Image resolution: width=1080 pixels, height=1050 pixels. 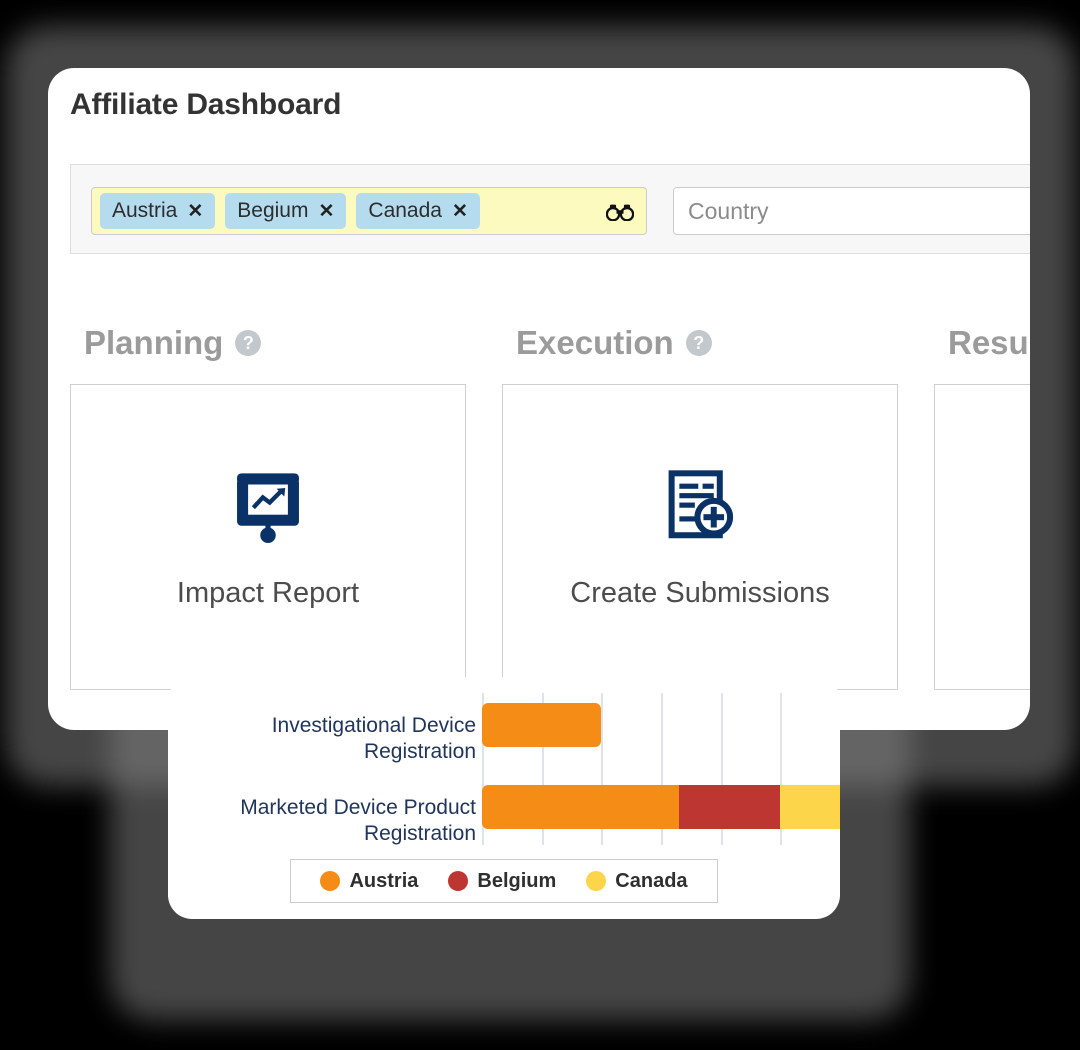 I want to click on section-execution: Execution ? Create Submissions, so click(x=701, y=505).